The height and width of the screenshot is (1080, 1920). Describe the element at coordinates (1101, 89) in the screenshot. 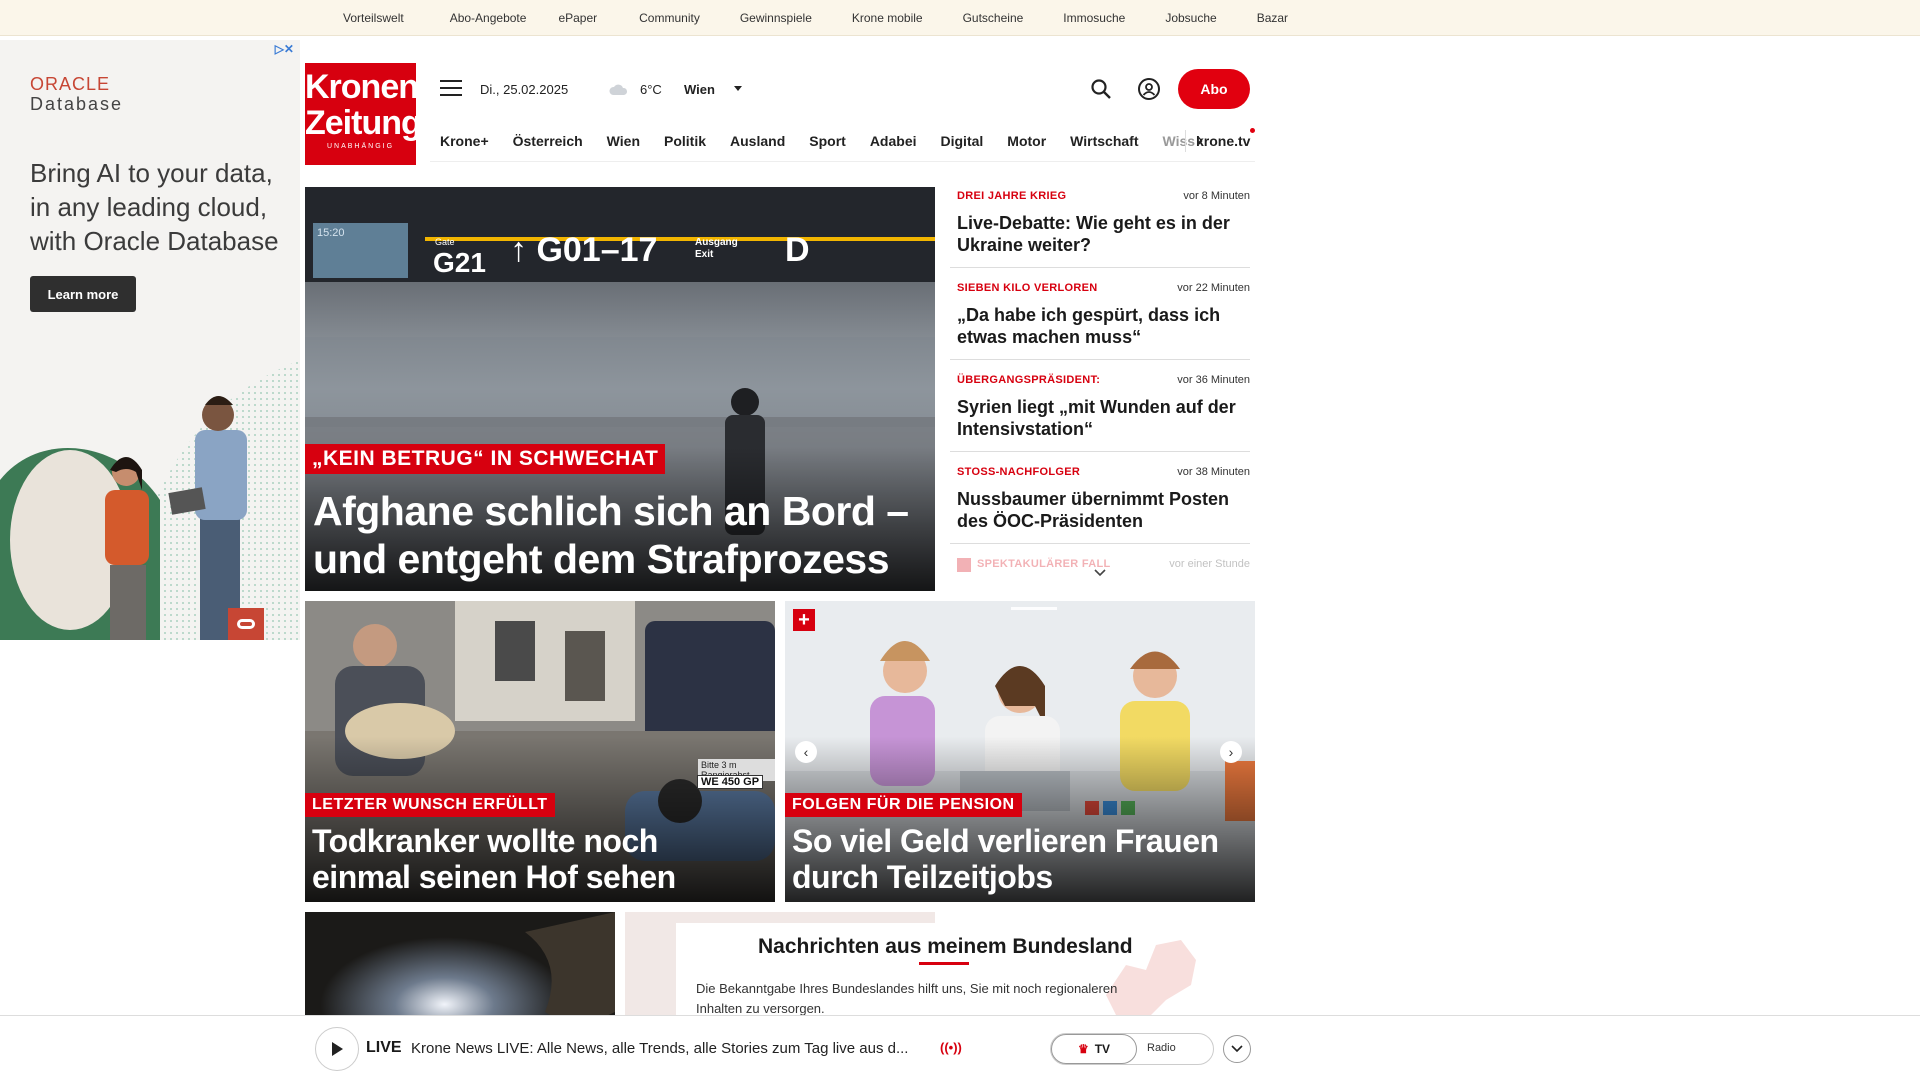

I see `search-icon` at that location.